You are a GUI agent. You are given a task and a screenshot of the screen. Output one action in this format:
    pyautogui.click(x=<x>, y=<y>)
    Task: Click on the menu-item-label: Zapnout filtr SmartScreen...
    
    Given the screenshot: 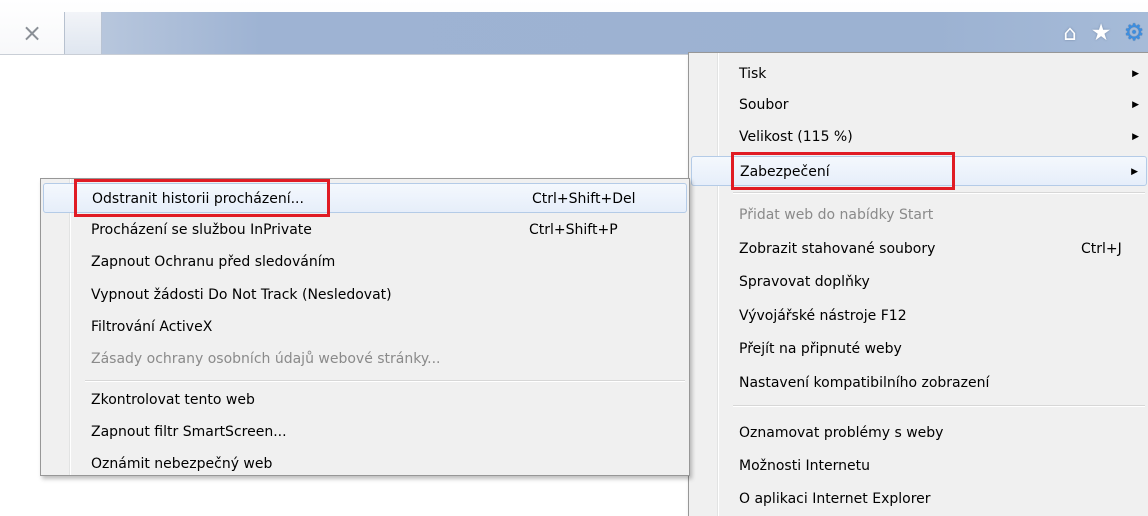 What is the action you would take?
    pyautogui.click(x=189, y=432)
    